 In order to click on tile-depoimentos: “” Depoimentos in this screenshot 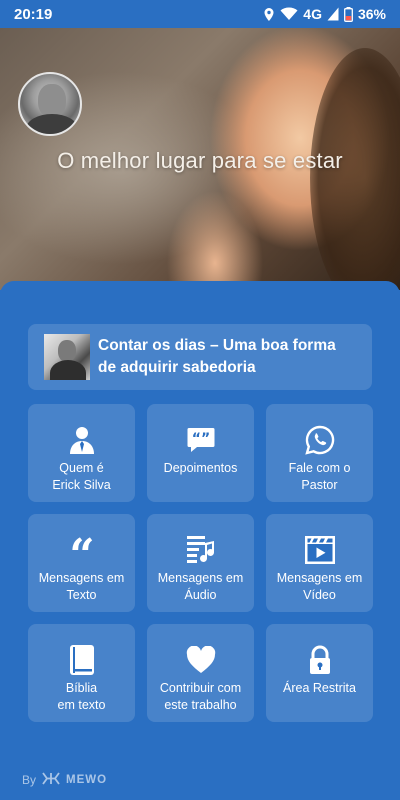, I will do `click(200, 453)`.